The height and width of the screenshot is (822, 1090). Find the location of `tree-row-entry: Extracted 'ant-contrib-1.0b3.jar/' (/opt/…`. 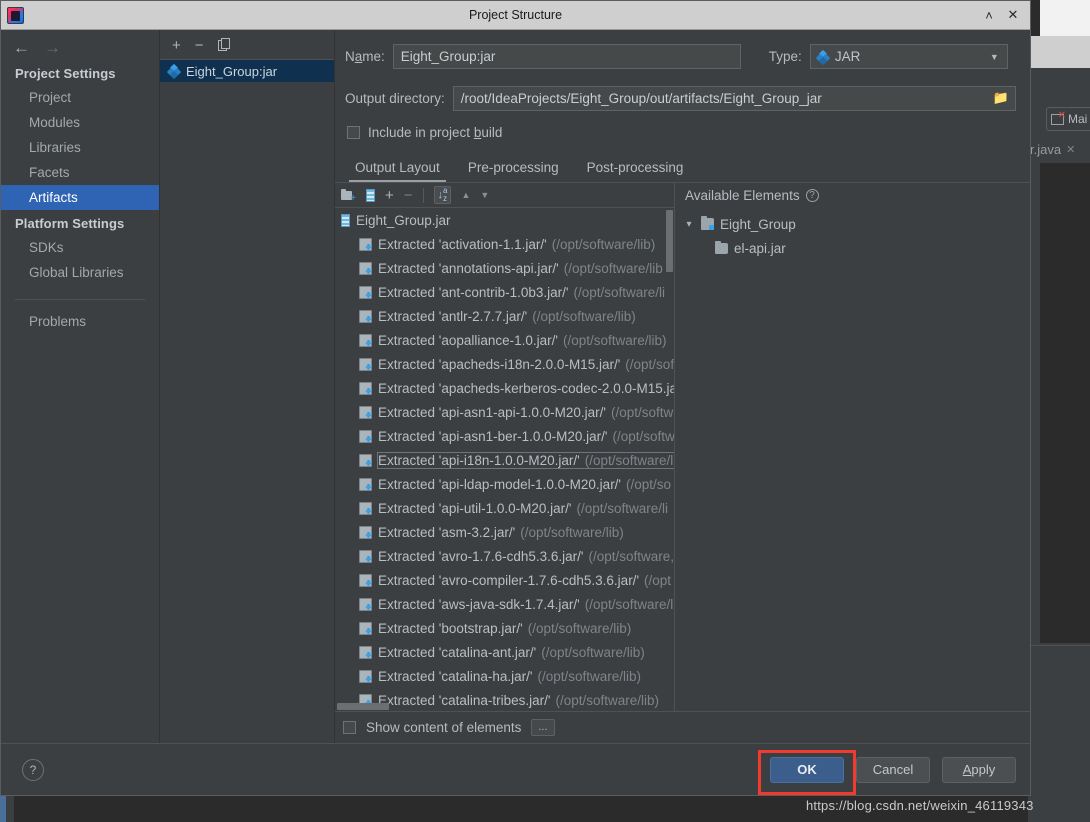

tree-row-entry: Extracted 'ant-contrib-1.0b3.jar/' (/opt/… is located at coordinates (504, 292).